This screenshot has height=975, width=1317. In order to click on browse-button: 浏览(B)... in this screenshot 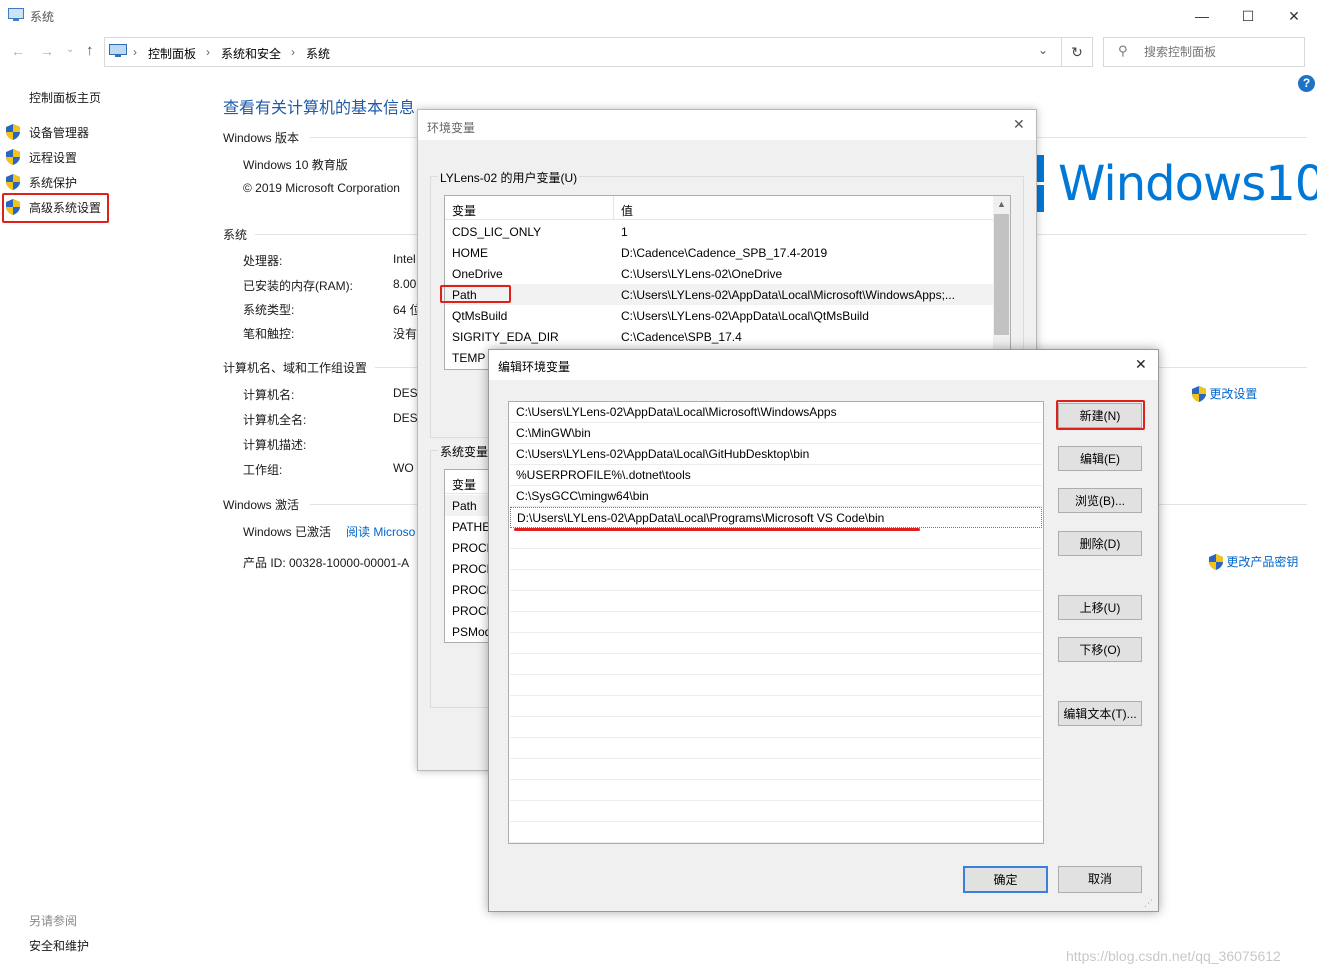, I will do `click(1100, 500)`.